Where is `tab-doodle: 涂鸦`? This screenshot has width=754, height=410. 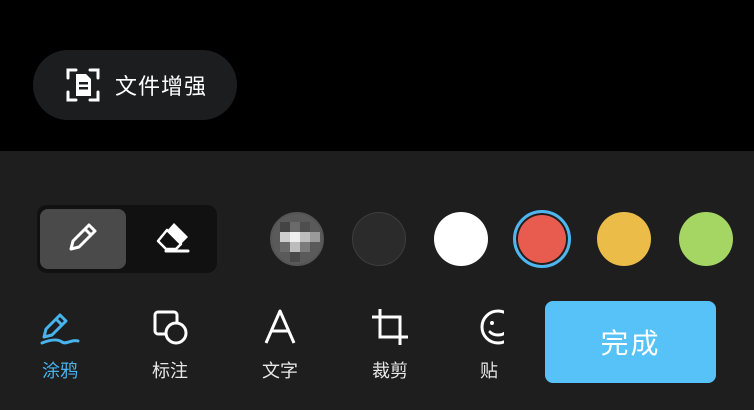 tab-doodle: 涂鸦 is located at coordinates (60, 346).